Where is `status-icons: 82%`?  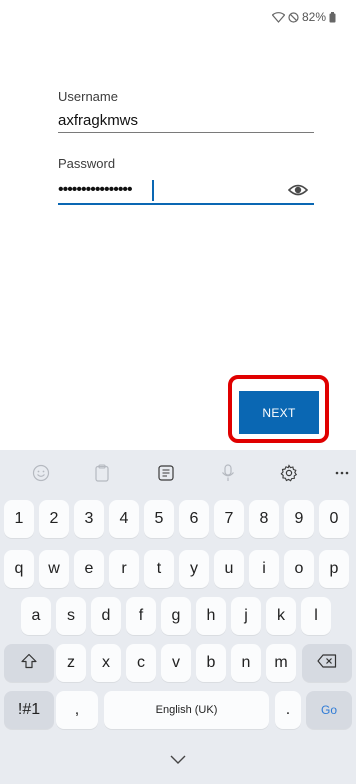
status-icons: 82% is located at coordinates (303, 17).